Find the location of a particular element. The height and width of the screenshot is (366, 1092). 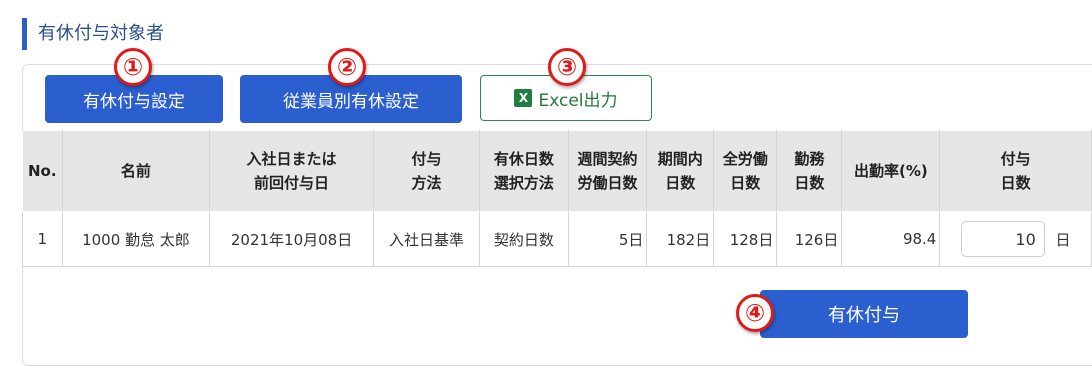

cell-name: 1000 勤怠 太郎 is located at coordinates (136, 239).